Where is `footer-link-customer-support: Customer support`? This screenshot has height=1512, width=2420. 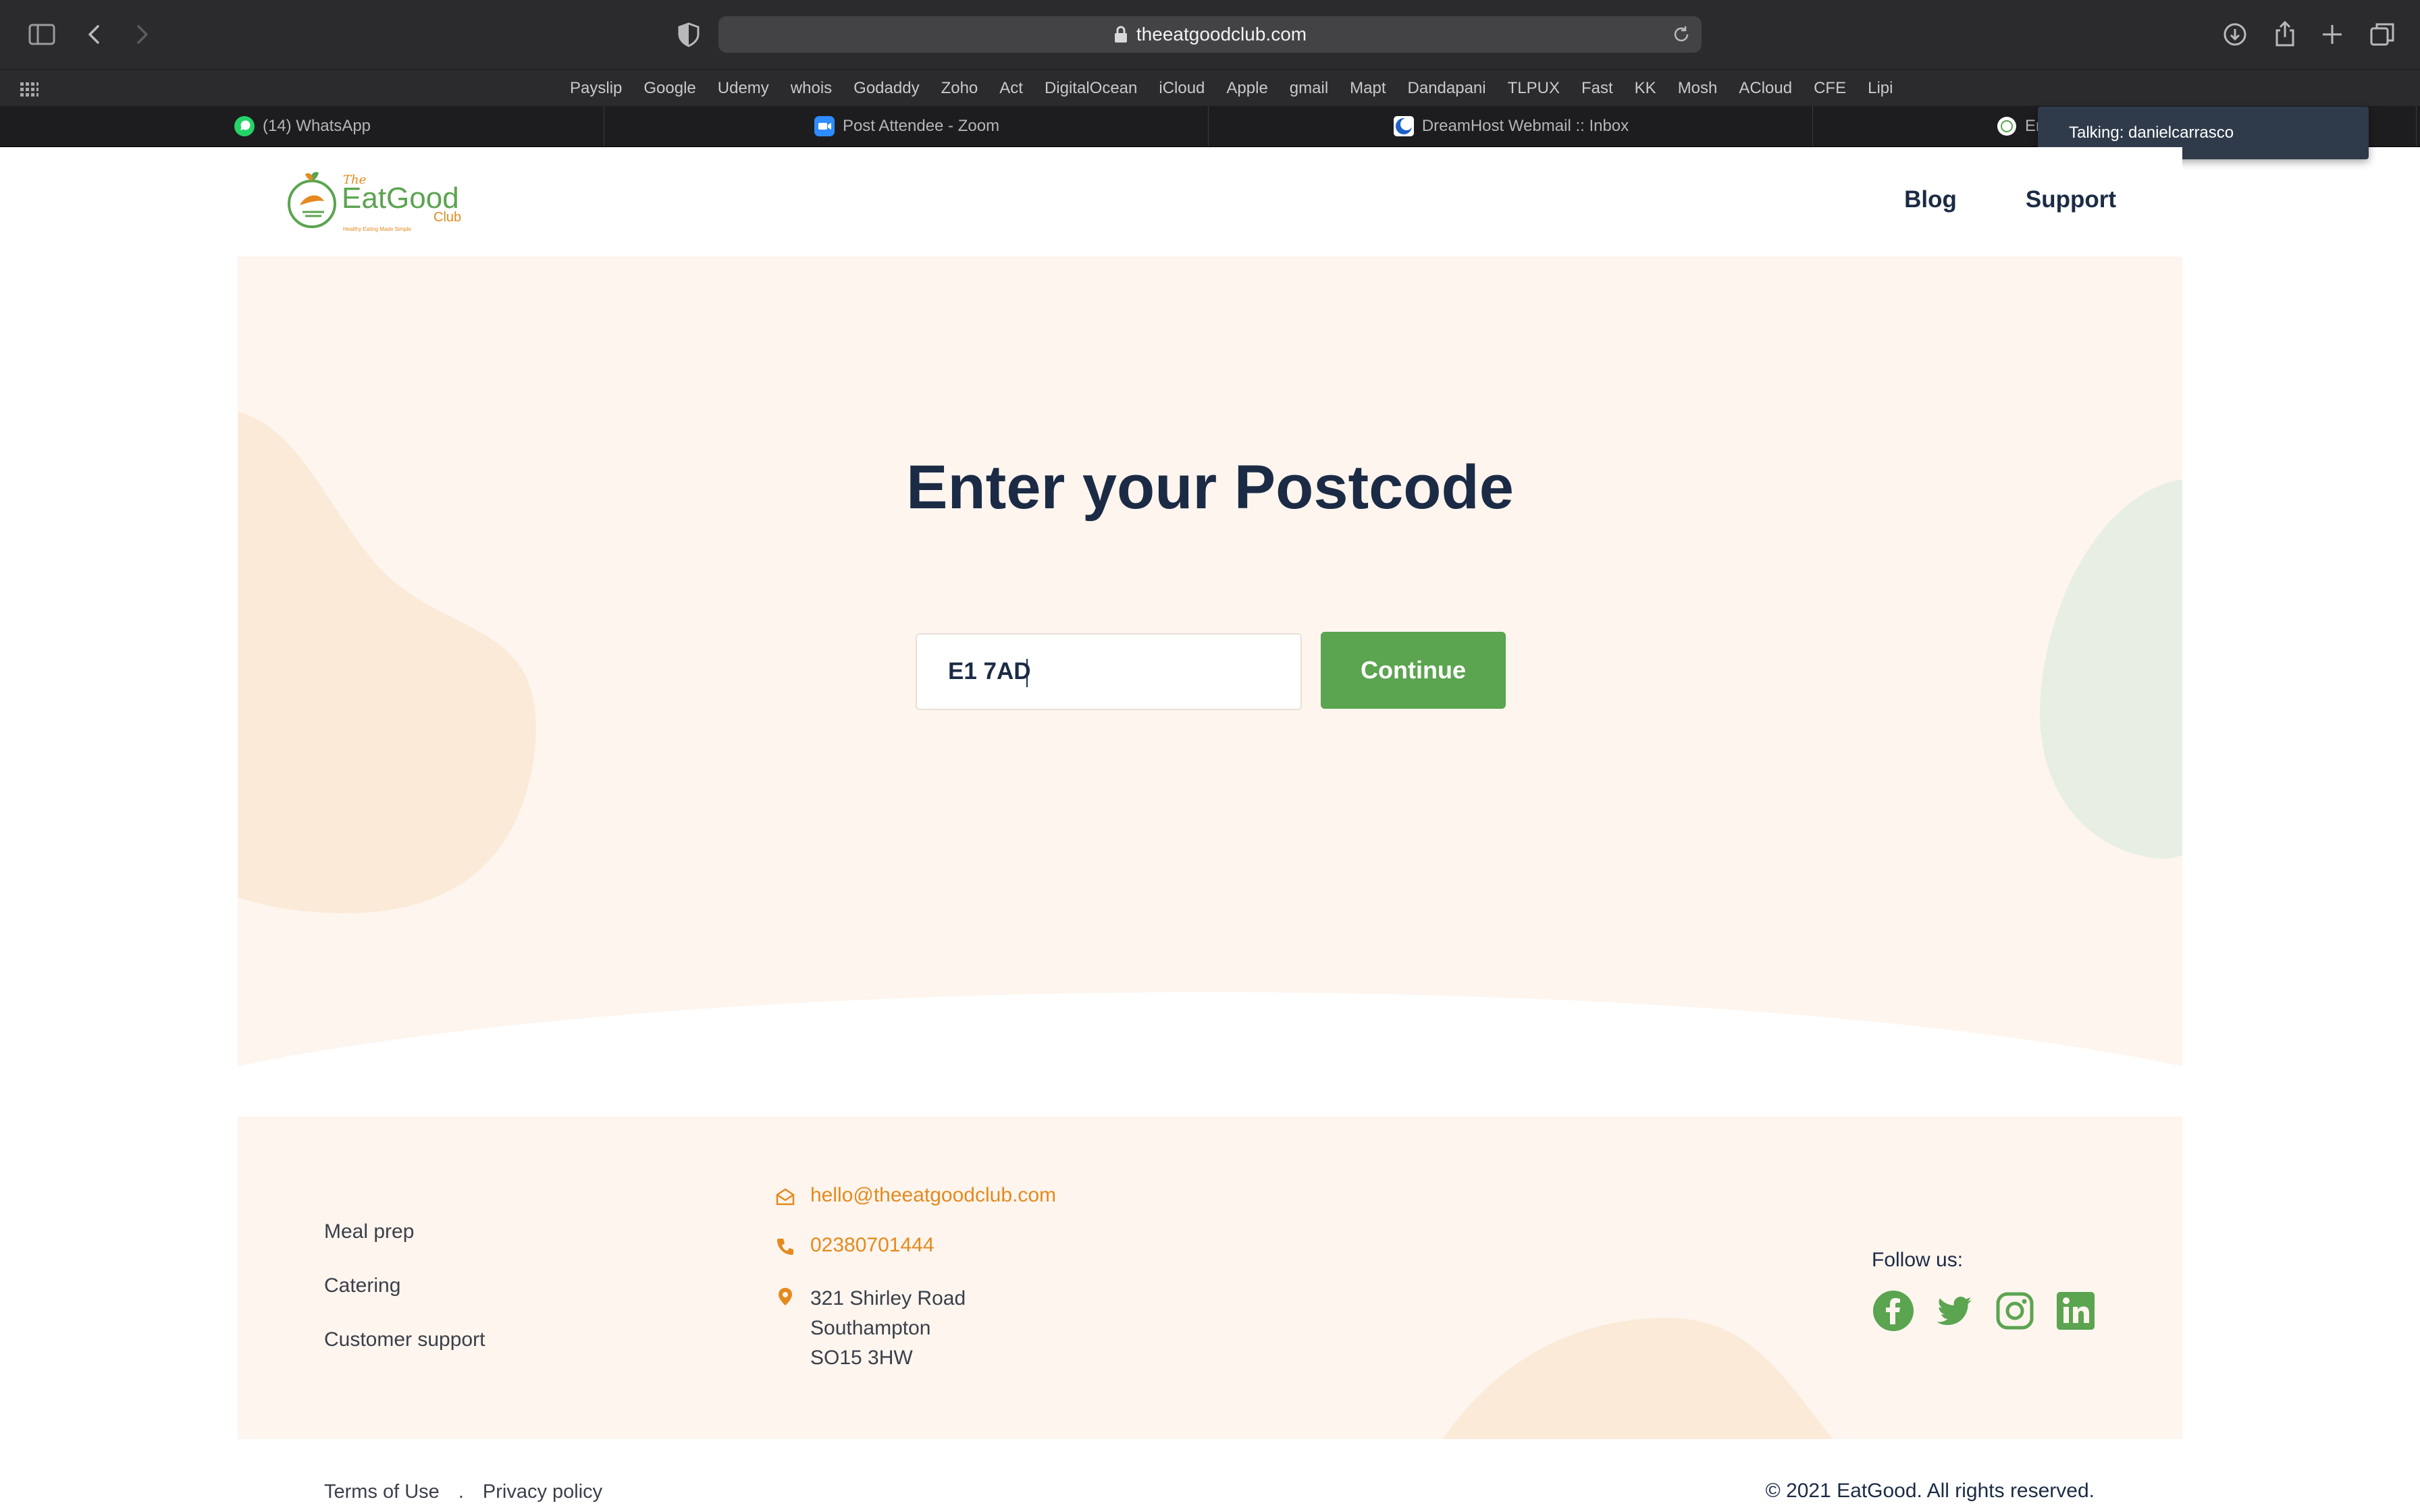
footer-link-customer-support: Customer support is located at coordinates (404, 1339).